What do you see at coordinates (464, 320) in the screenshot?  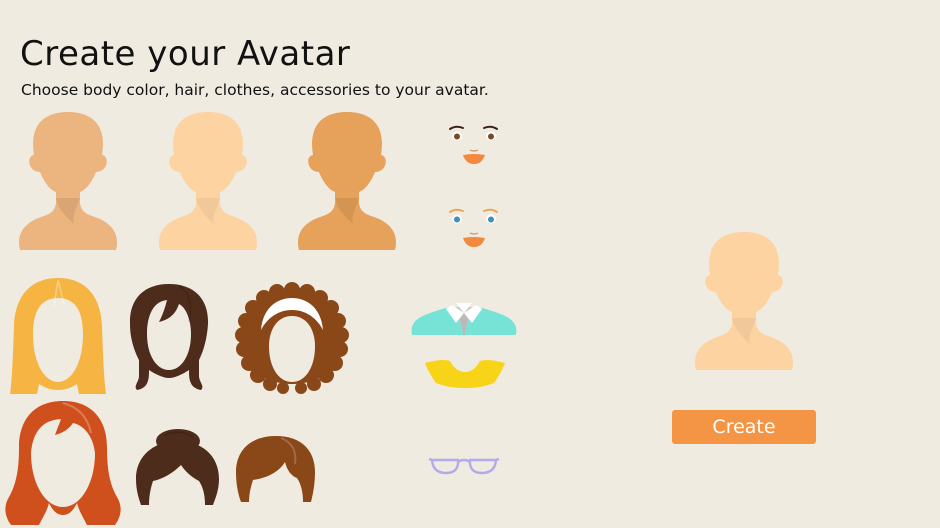 I see `collared-shirt-icon` at bounding box center [464, 320].